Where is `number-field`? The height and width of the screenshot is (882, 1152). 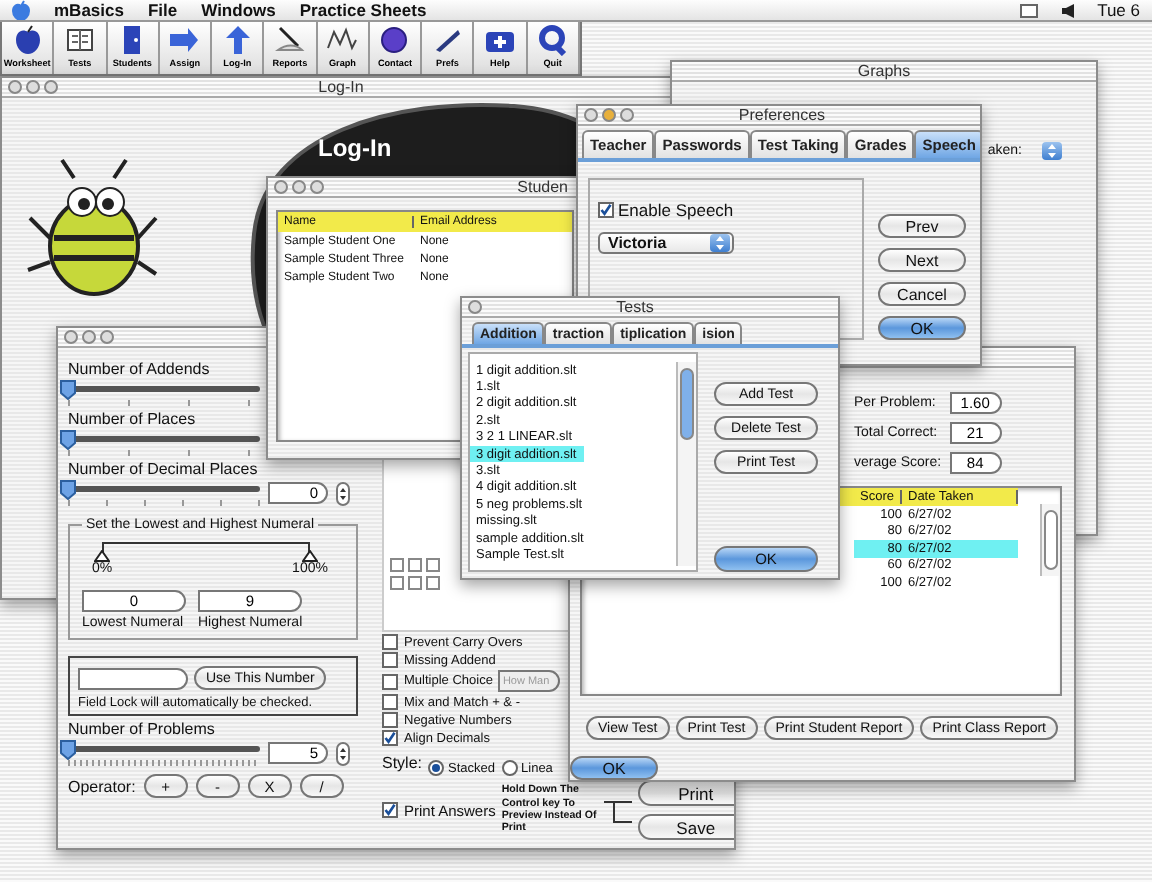
number-field is located at coordinates (133, 678).